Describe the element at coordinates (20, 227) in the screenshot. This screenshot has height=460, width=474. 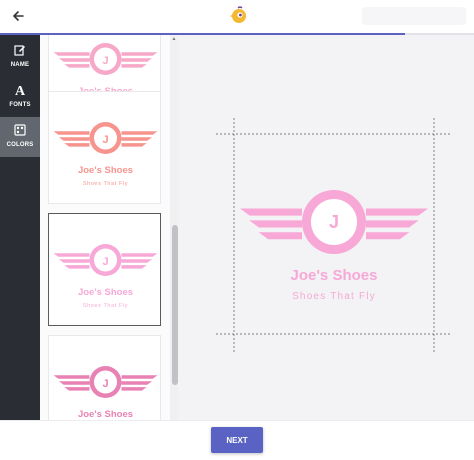
I see `tool-rail: NAME A FONTS COLORS` at that location.